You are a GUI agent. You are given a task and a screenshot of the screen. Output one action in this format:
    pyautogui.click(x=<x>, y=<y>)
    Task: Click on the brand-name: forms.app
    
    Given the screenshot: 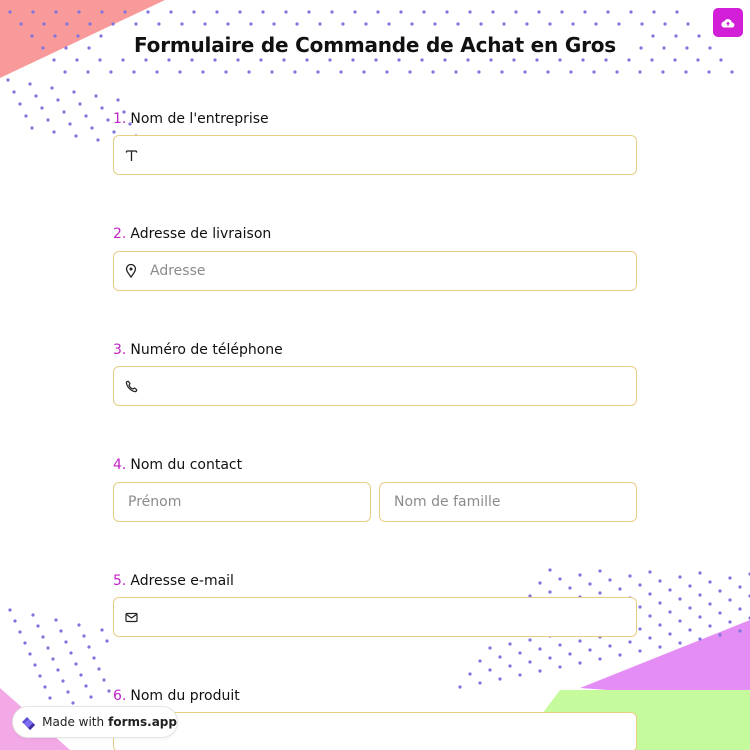 What is the action you would take?
    pyautogui.click(x=142, y=722)
    